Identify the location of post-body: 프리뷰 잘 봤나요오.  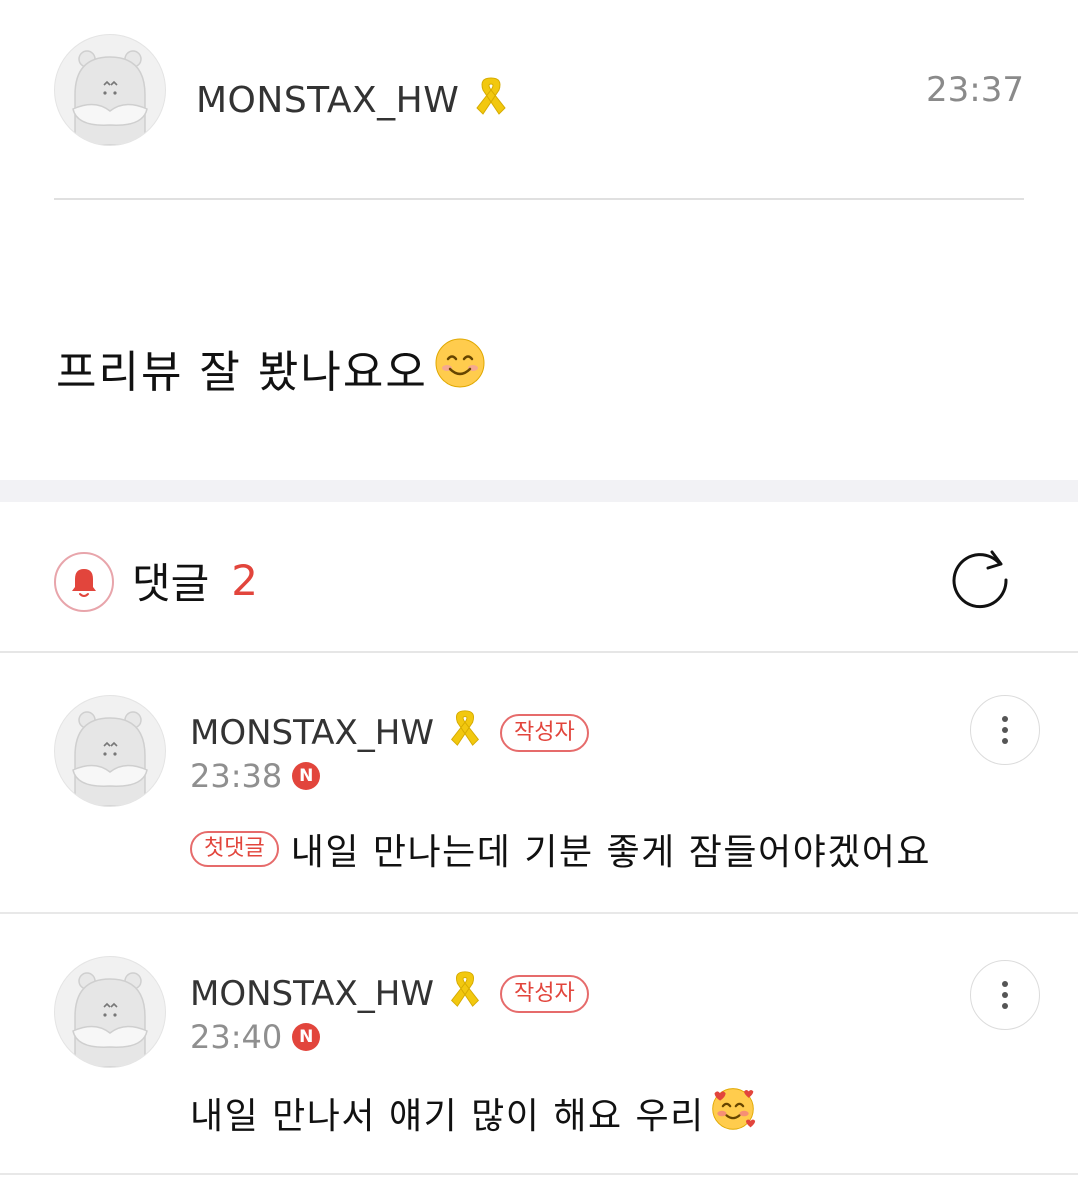
(271, 368).